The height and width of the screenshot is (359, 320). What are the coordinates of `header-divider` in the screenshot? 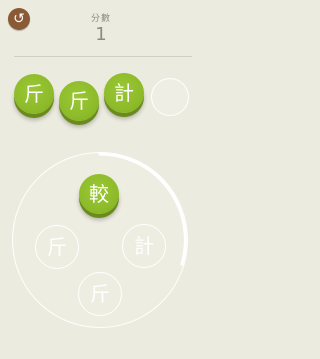 It's located at (103, 56).